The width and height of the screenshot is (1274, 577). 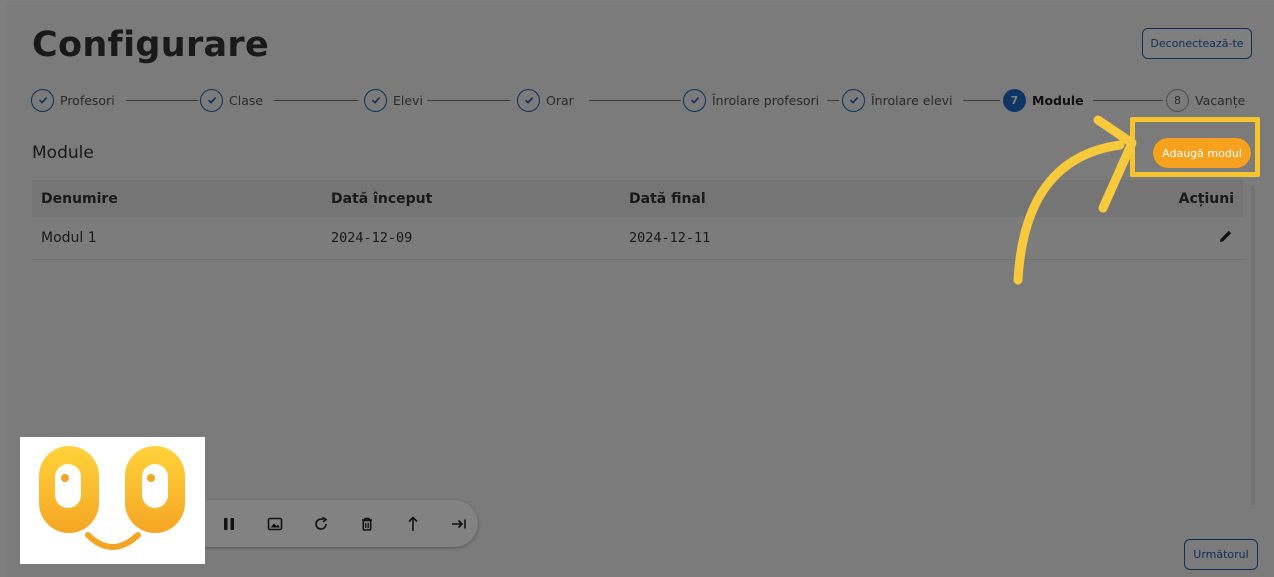 I want to click on step-label: Profesori, so click(x=87, y=100).